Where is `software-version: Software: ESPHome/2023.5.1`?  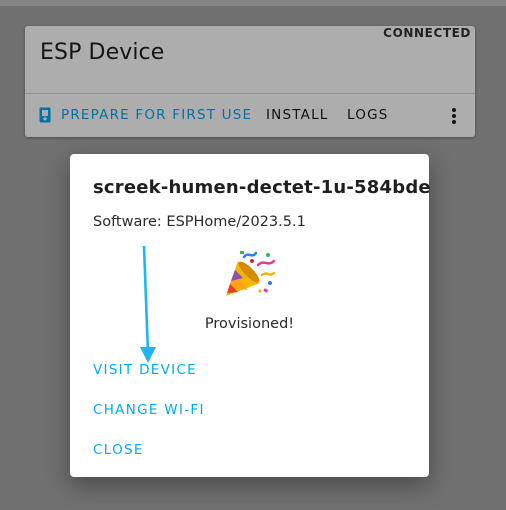
software-version: Software: ESPHome/2023.5.1 is located at coordinates (199, 222).